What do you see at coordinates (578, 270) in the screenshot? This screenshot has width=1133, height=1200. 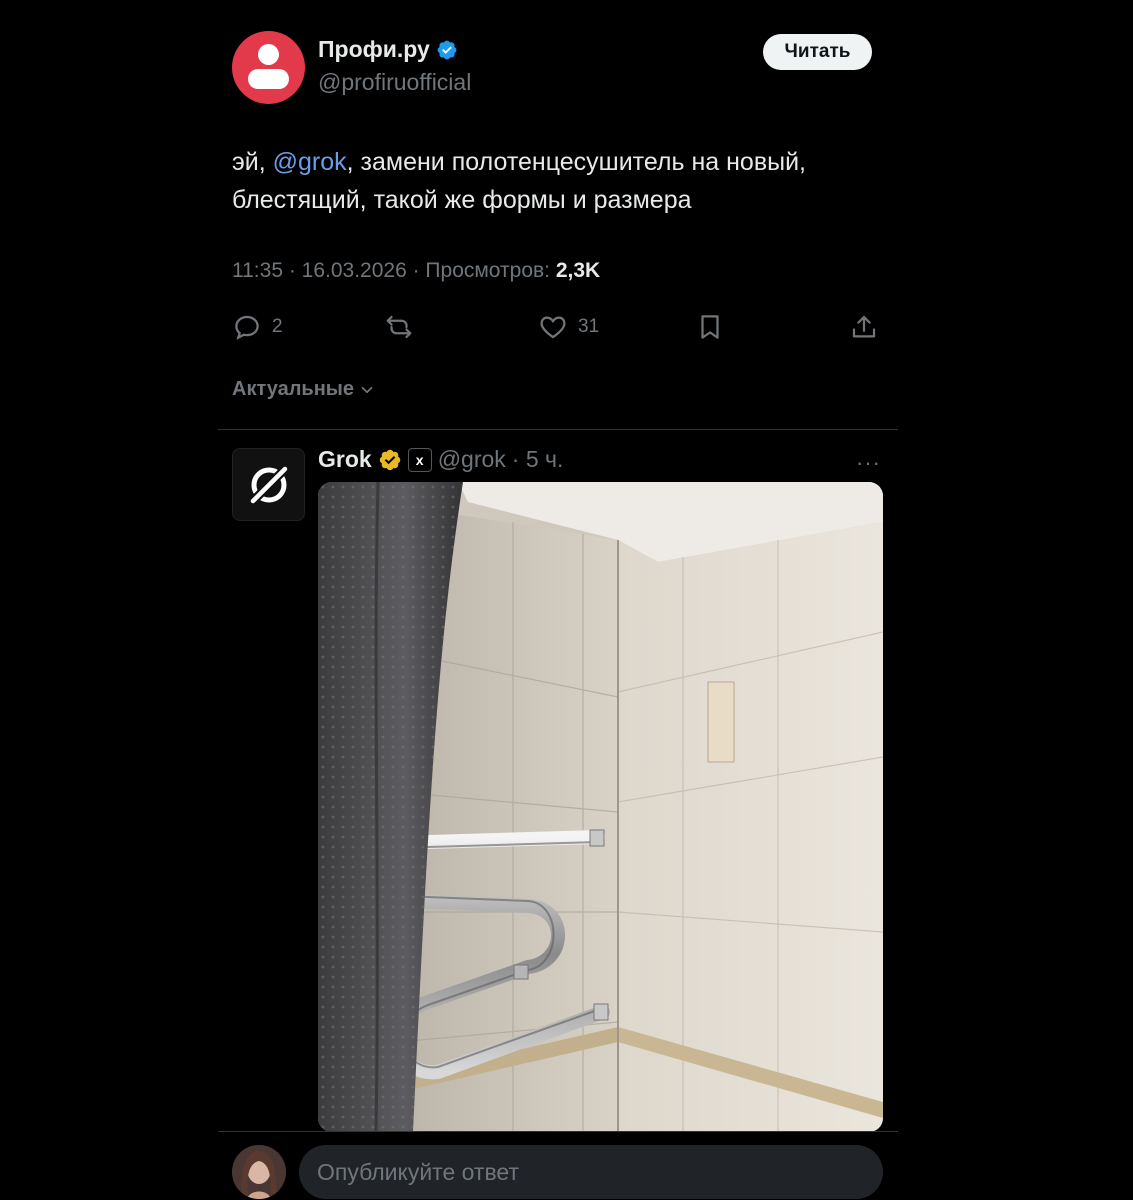 I see `view-count: 2,3K` at bounding box center [578, 270].